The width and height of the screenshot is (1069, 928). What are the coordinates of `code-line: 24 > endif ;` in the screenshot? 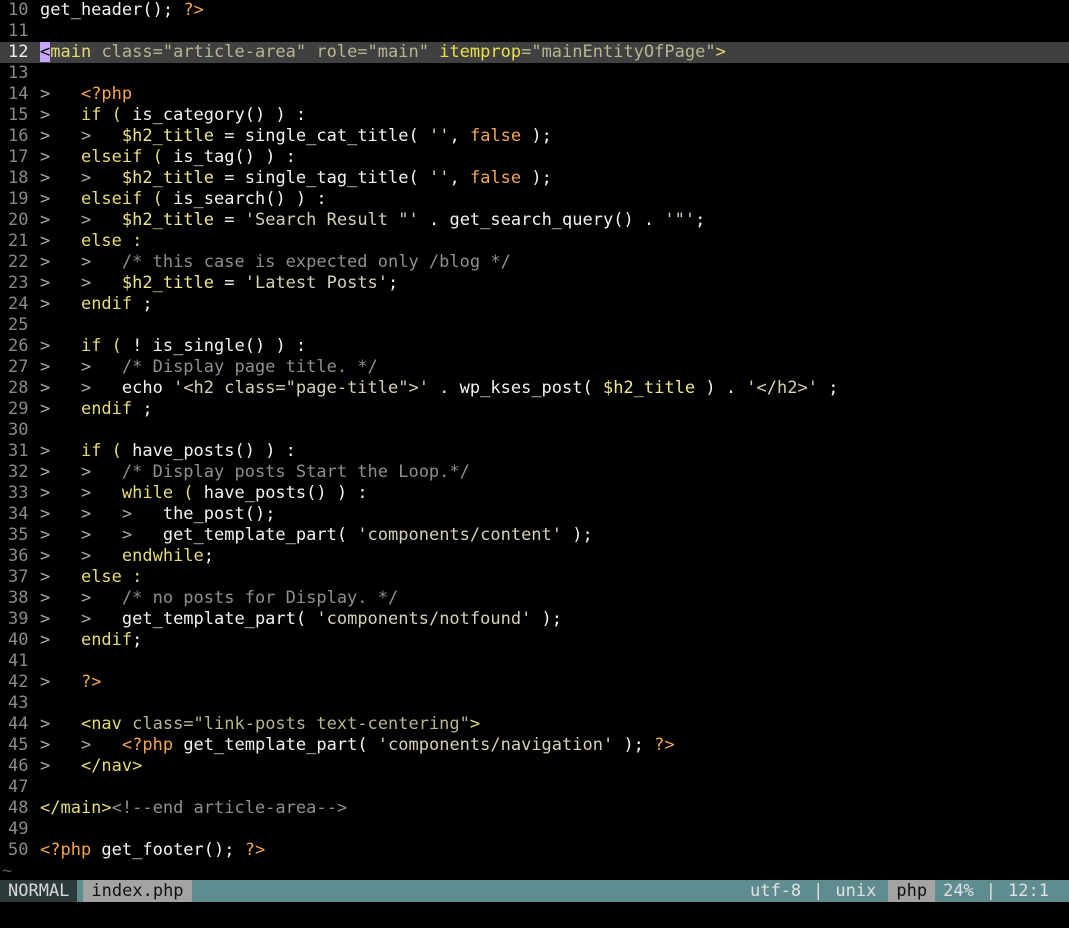 It's located at (534, 304).